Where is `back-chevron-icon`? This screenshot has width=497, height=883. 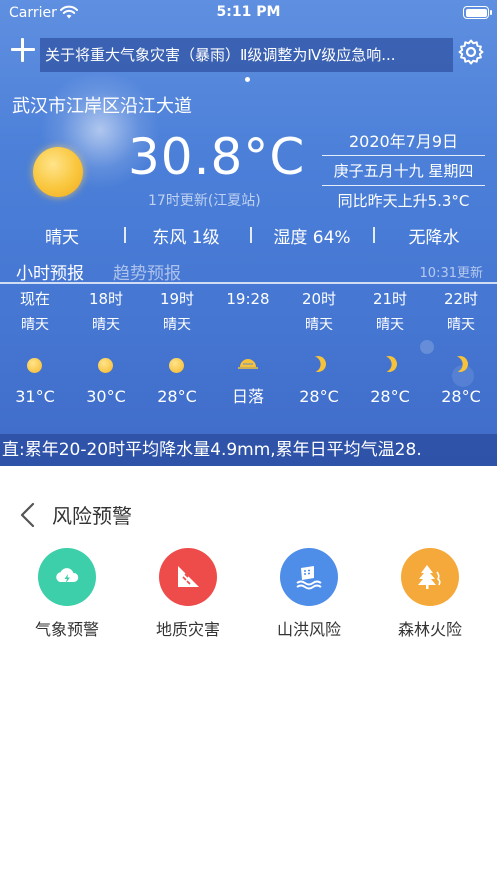 back-chevron-icon is located at coordinates (28, 515).